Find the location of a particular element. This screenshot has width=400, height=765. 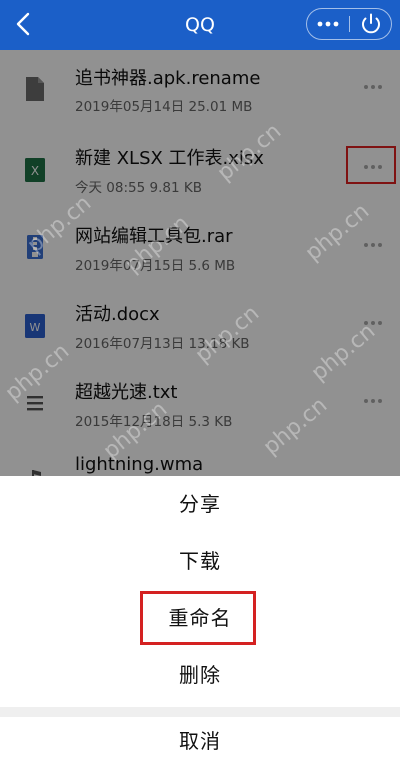

power-icon is located at coordinates (371, 23).